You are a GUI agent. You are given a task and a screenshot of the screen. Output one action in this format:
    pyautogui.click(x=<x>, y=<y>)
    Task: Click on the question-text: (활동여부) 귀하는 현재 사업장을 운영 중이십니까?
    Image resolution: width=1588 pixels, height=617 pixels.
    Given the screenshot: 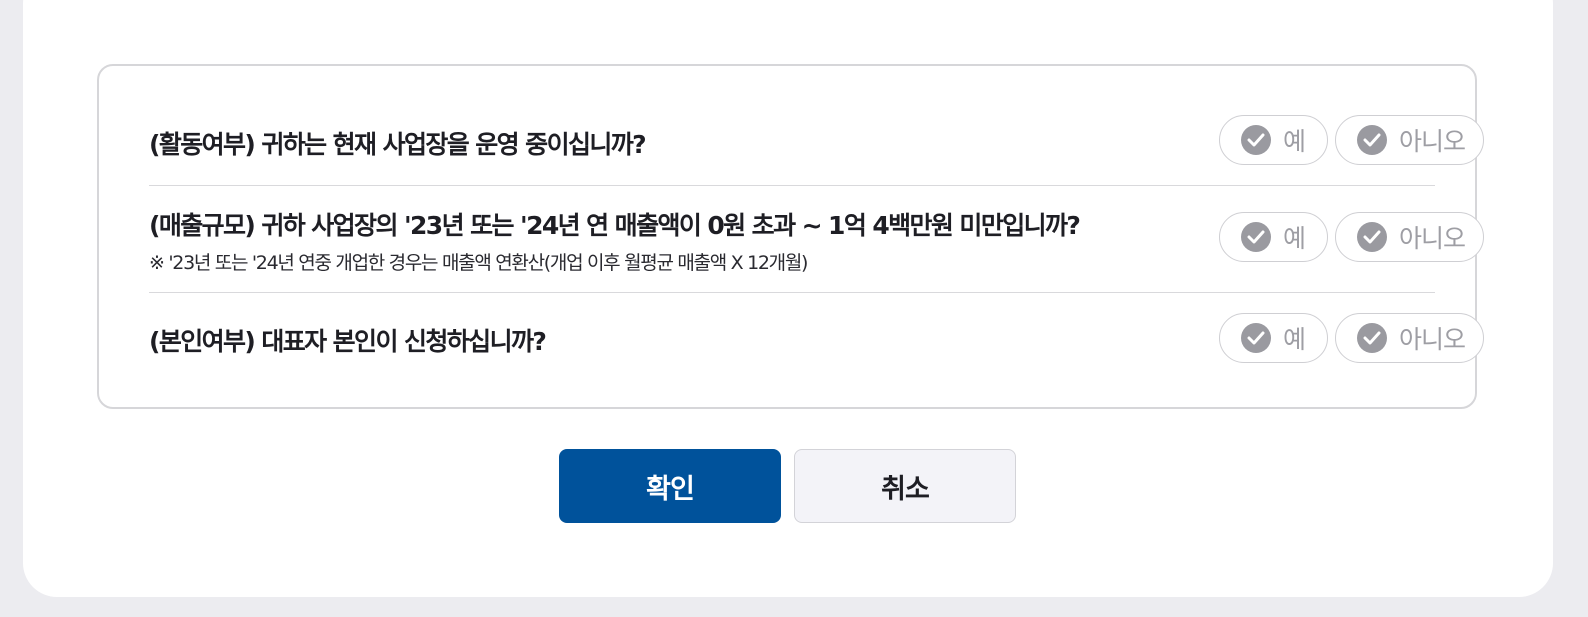 What is the action you would take?
    pyautogui.click(x=398, y=144)
    